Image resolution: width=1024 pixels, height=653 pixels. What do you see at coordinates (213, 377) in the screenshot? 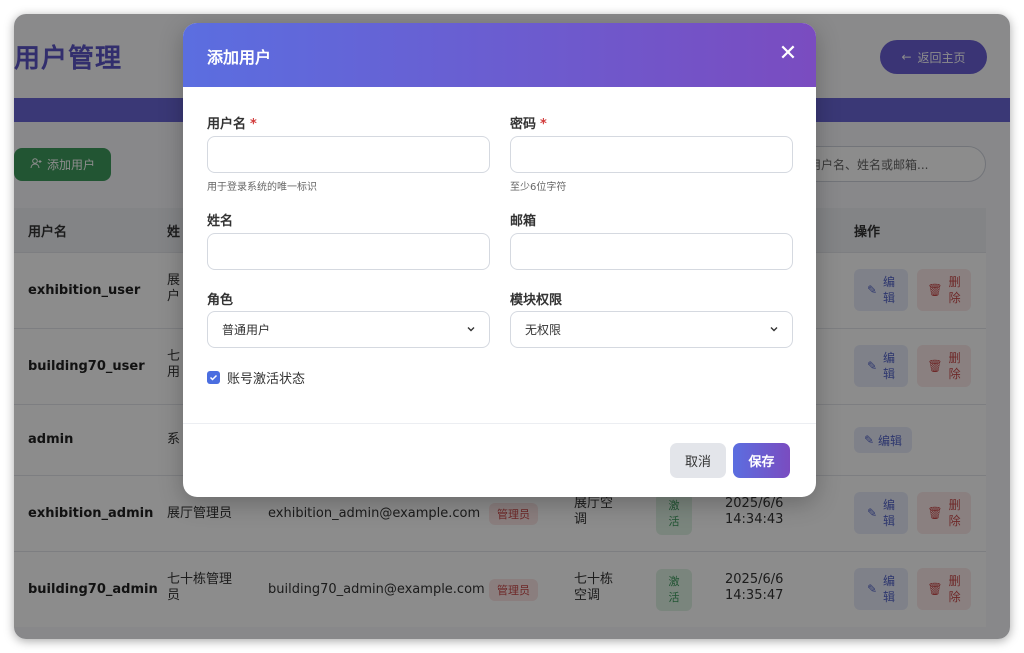
I see `checkbox-checked-icon` at bounding box center [213, 377].